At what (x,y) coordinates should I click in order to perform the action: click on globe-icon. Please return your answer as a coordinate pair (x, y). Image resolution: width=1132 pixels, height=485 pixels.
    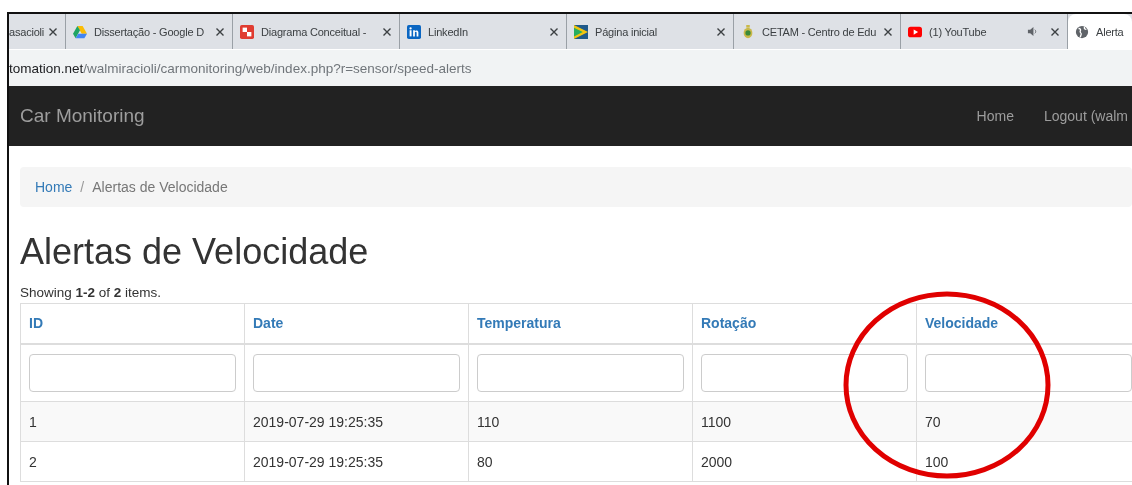
    Looking at the image, I should click on (1082, 31).